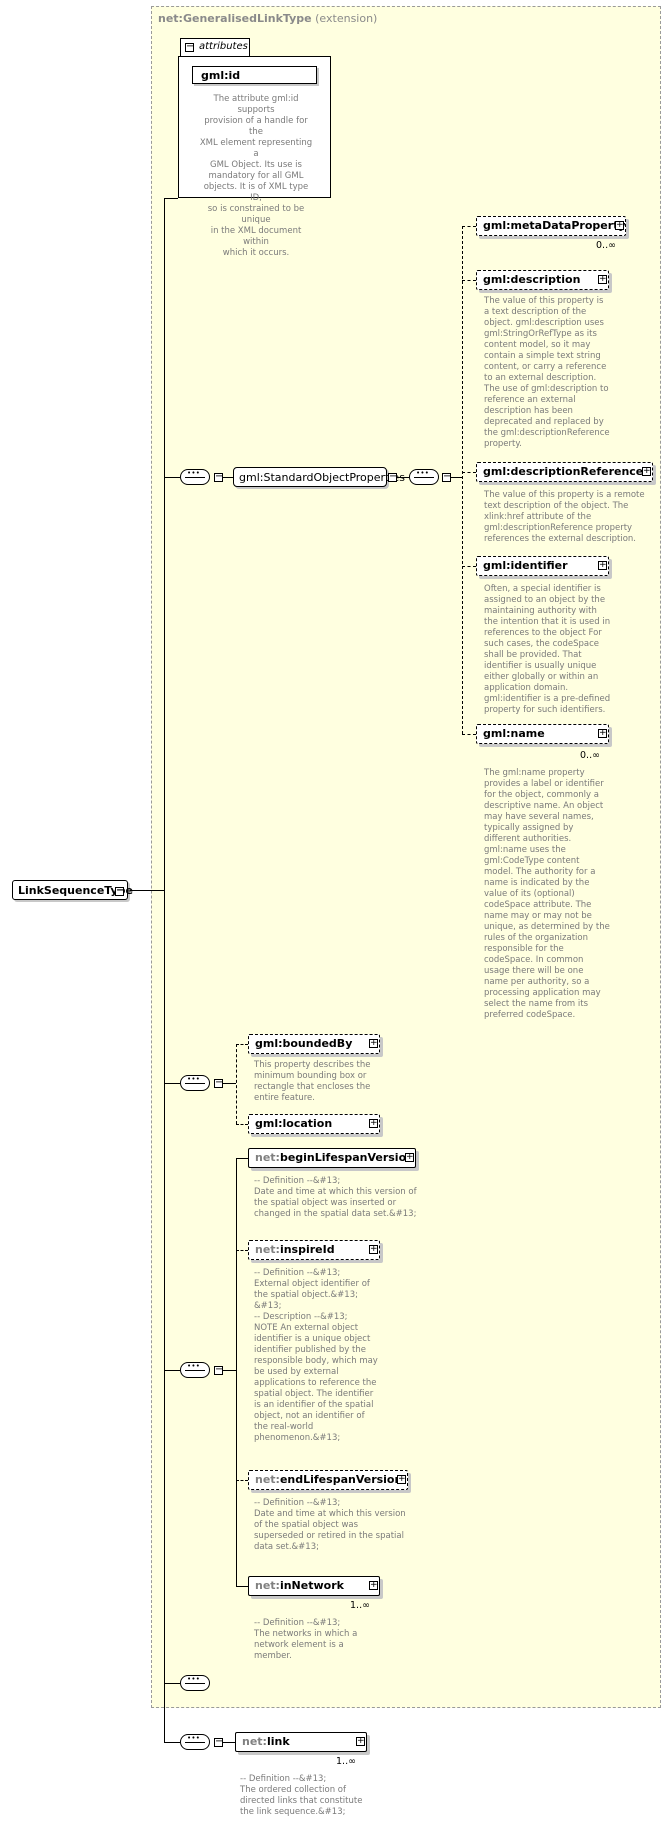 This screenshot has width=669, height=1825. What do you see at coordinates (242, 1158) in the screenshot?
I see `begin-connector` at bounding box center [242, 1158].